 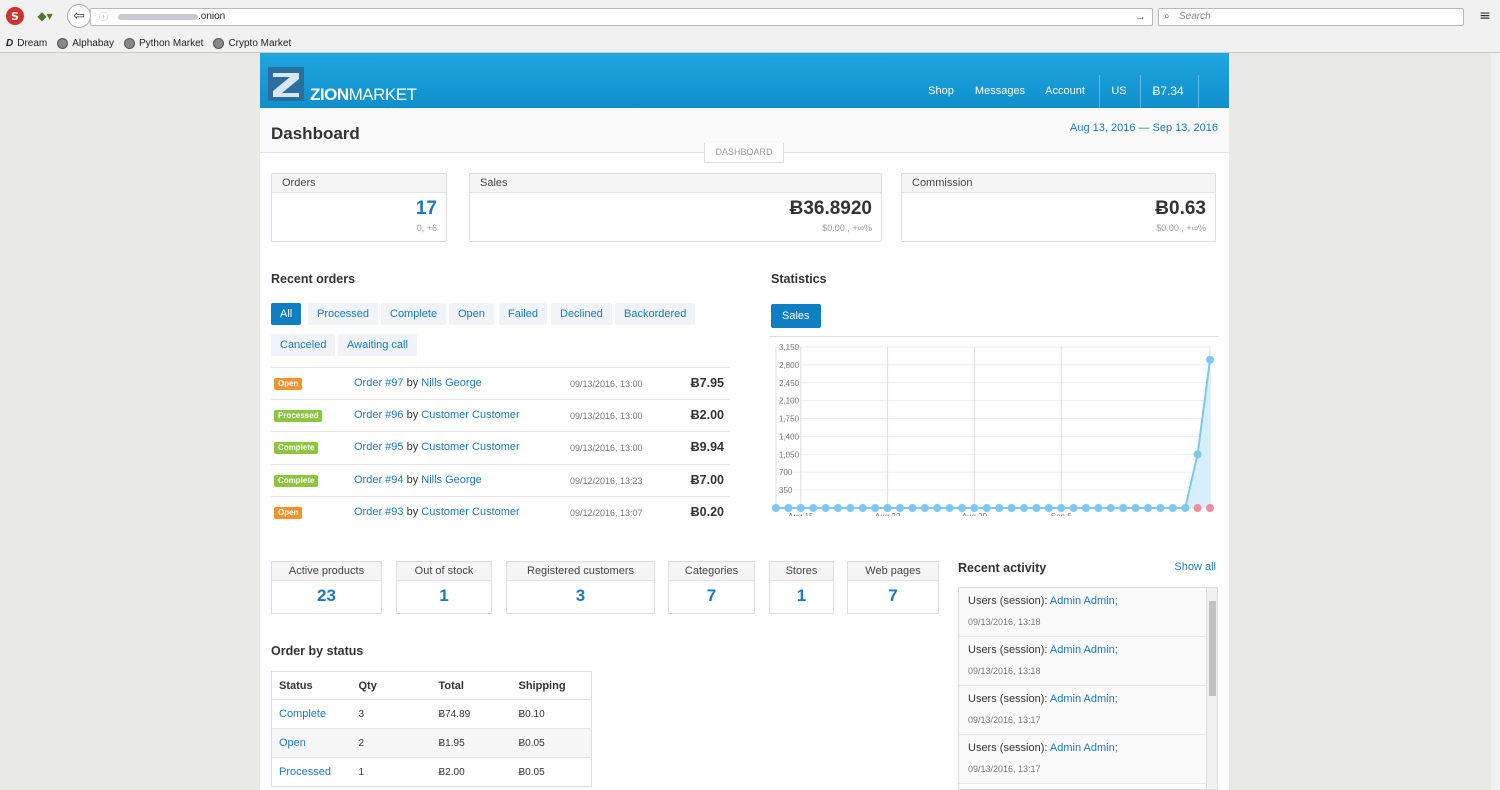 What do you see at coordinates (1144, 128) in the screenshot?
I see `date-range-picker: Aug 13, 2016 — Sep 13, 2016` at bounding box center [1144, 128].